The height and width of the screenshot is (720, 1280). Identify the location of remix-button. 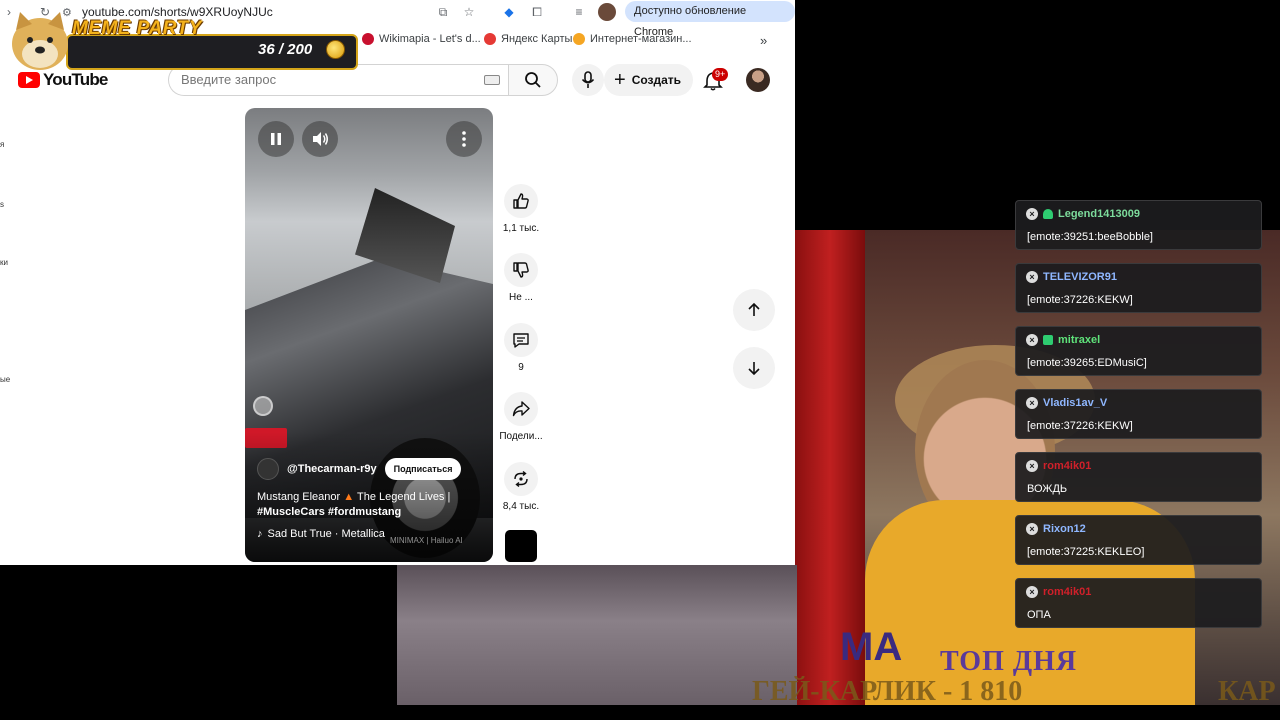
(521, 479).